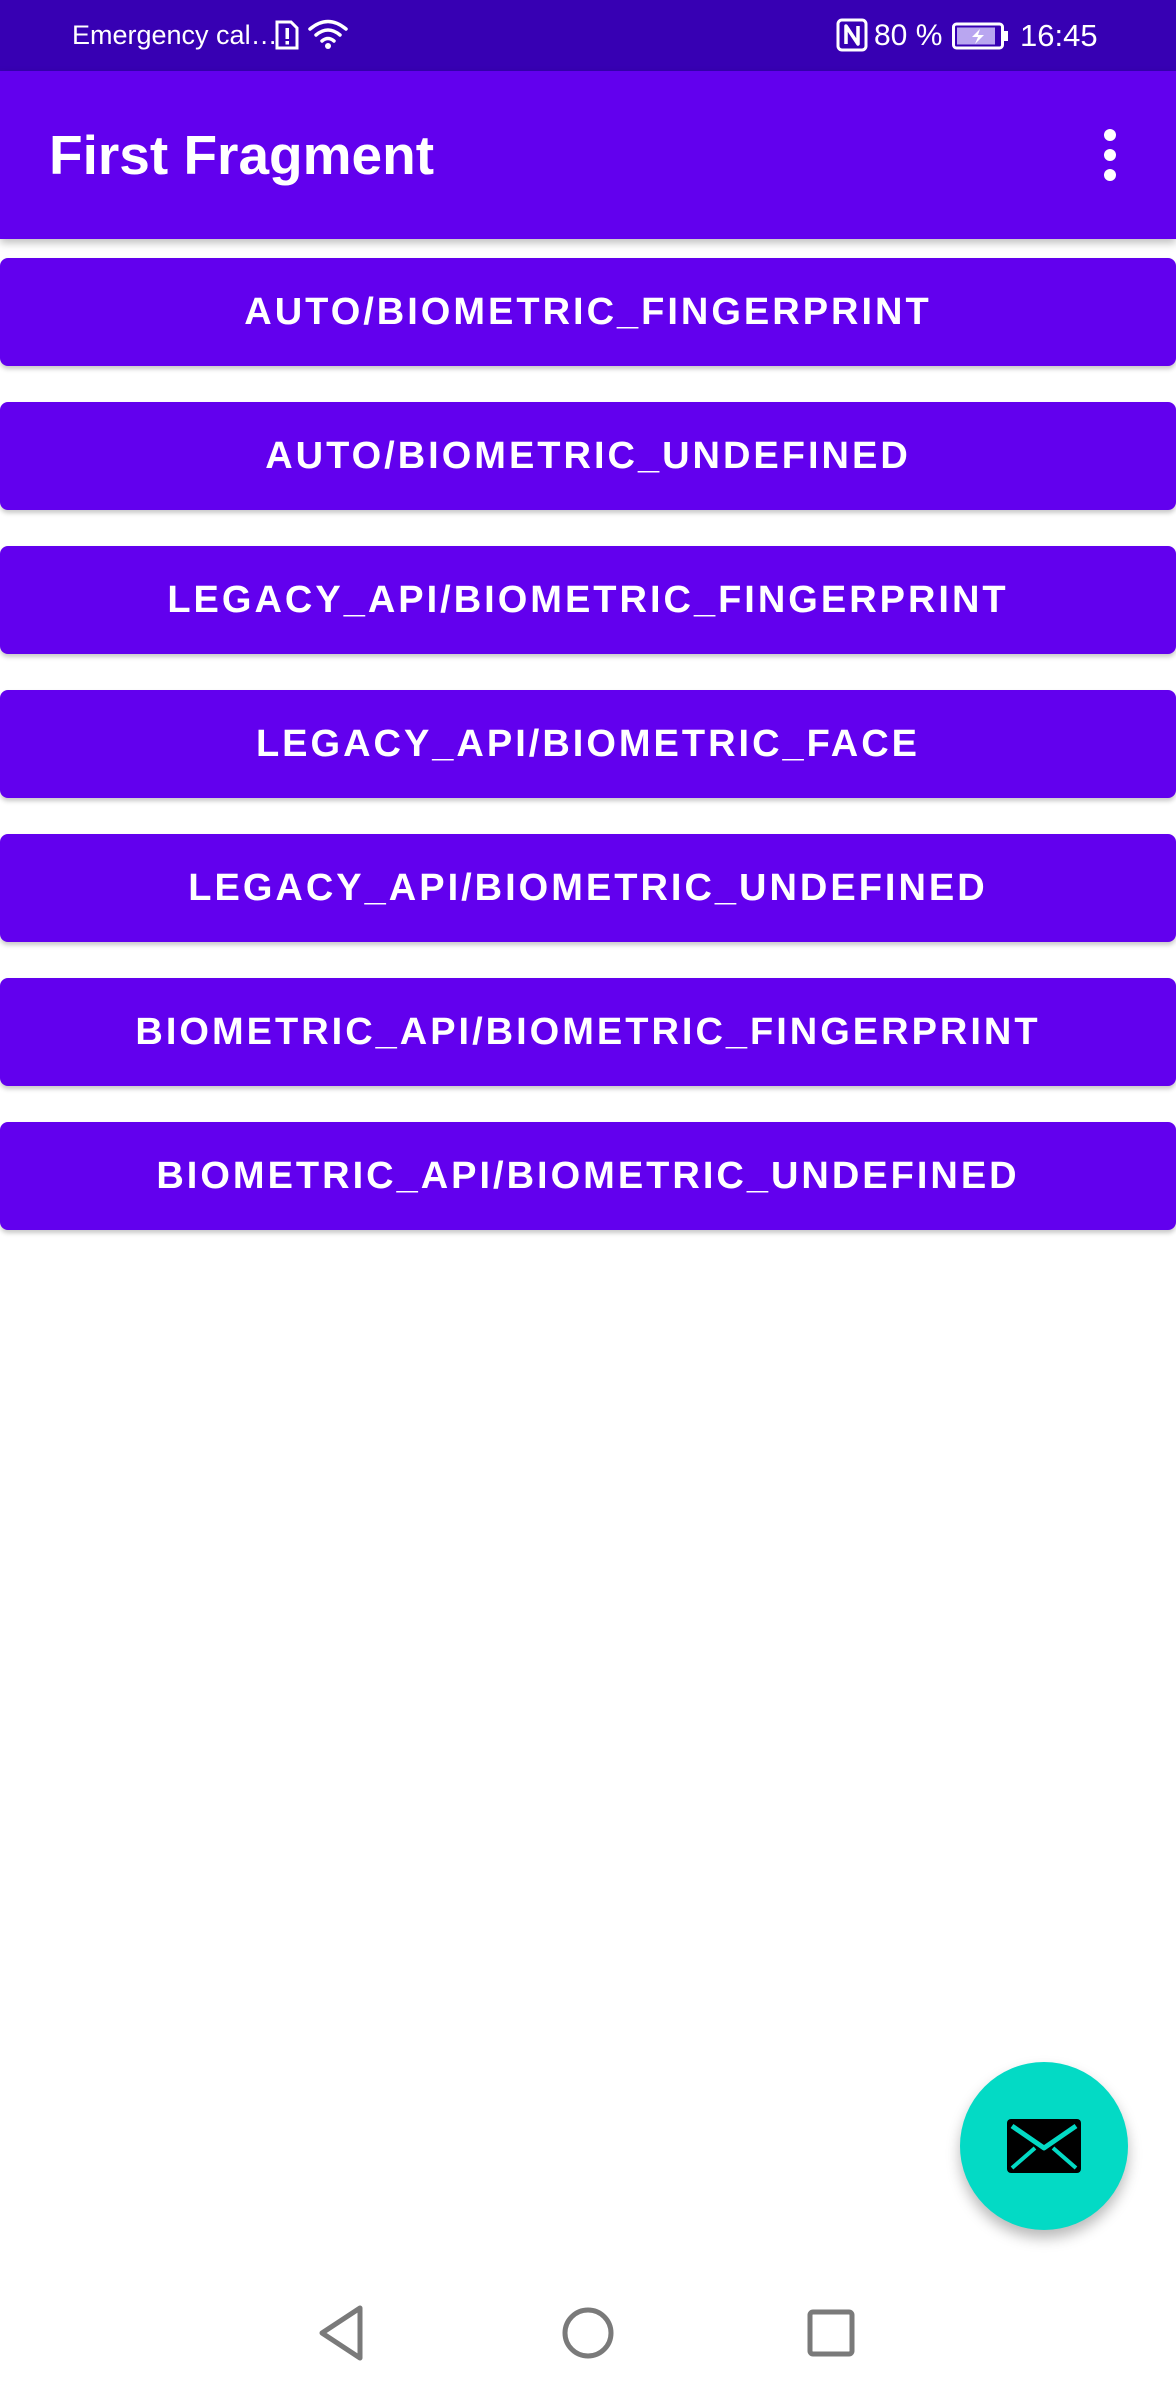 This screenshot has width=1176, height=2400. I want to click on battery-charging-icon, so click(981, 36).